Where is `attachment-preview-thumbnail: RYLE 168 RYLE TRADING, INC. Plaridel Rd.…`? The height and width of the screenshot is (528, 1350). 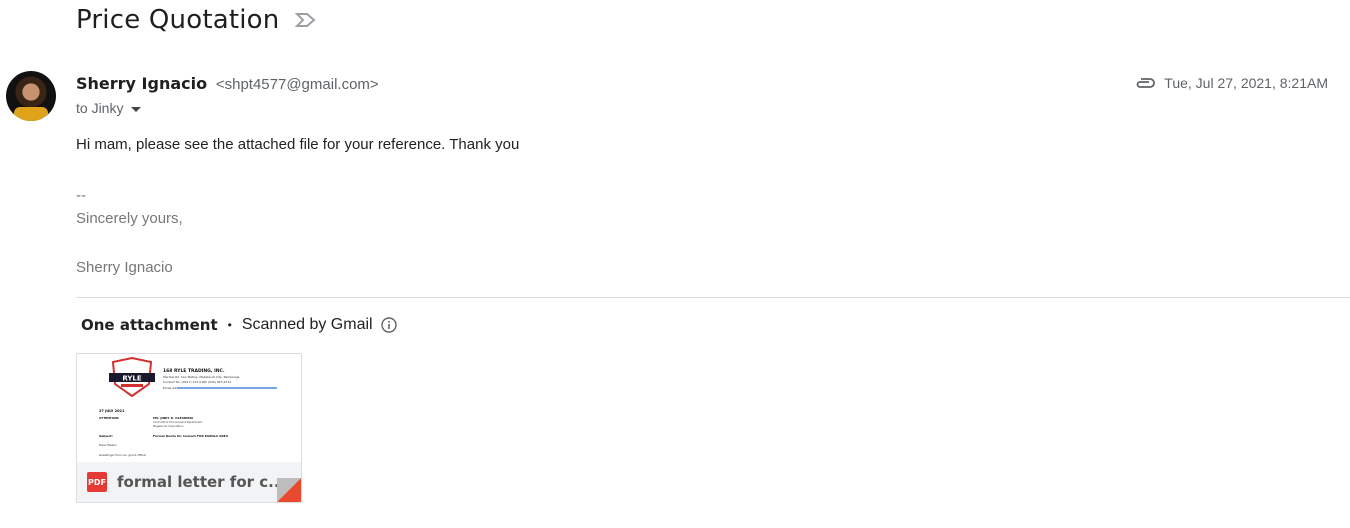
attachment-preview-thumbnail: RYLE 168 RYLE TRADING, INC. Plaridel Rd.… is located at coordinates (189, 409).